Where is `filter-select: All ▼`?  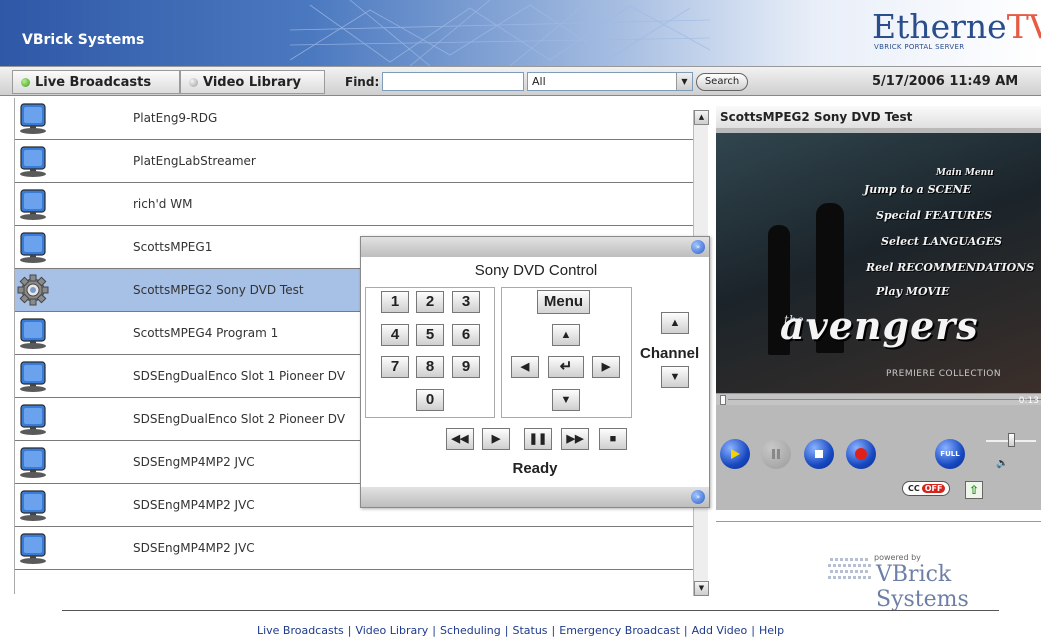
filter-select: All ▼ is located at coordinates (610, 81).